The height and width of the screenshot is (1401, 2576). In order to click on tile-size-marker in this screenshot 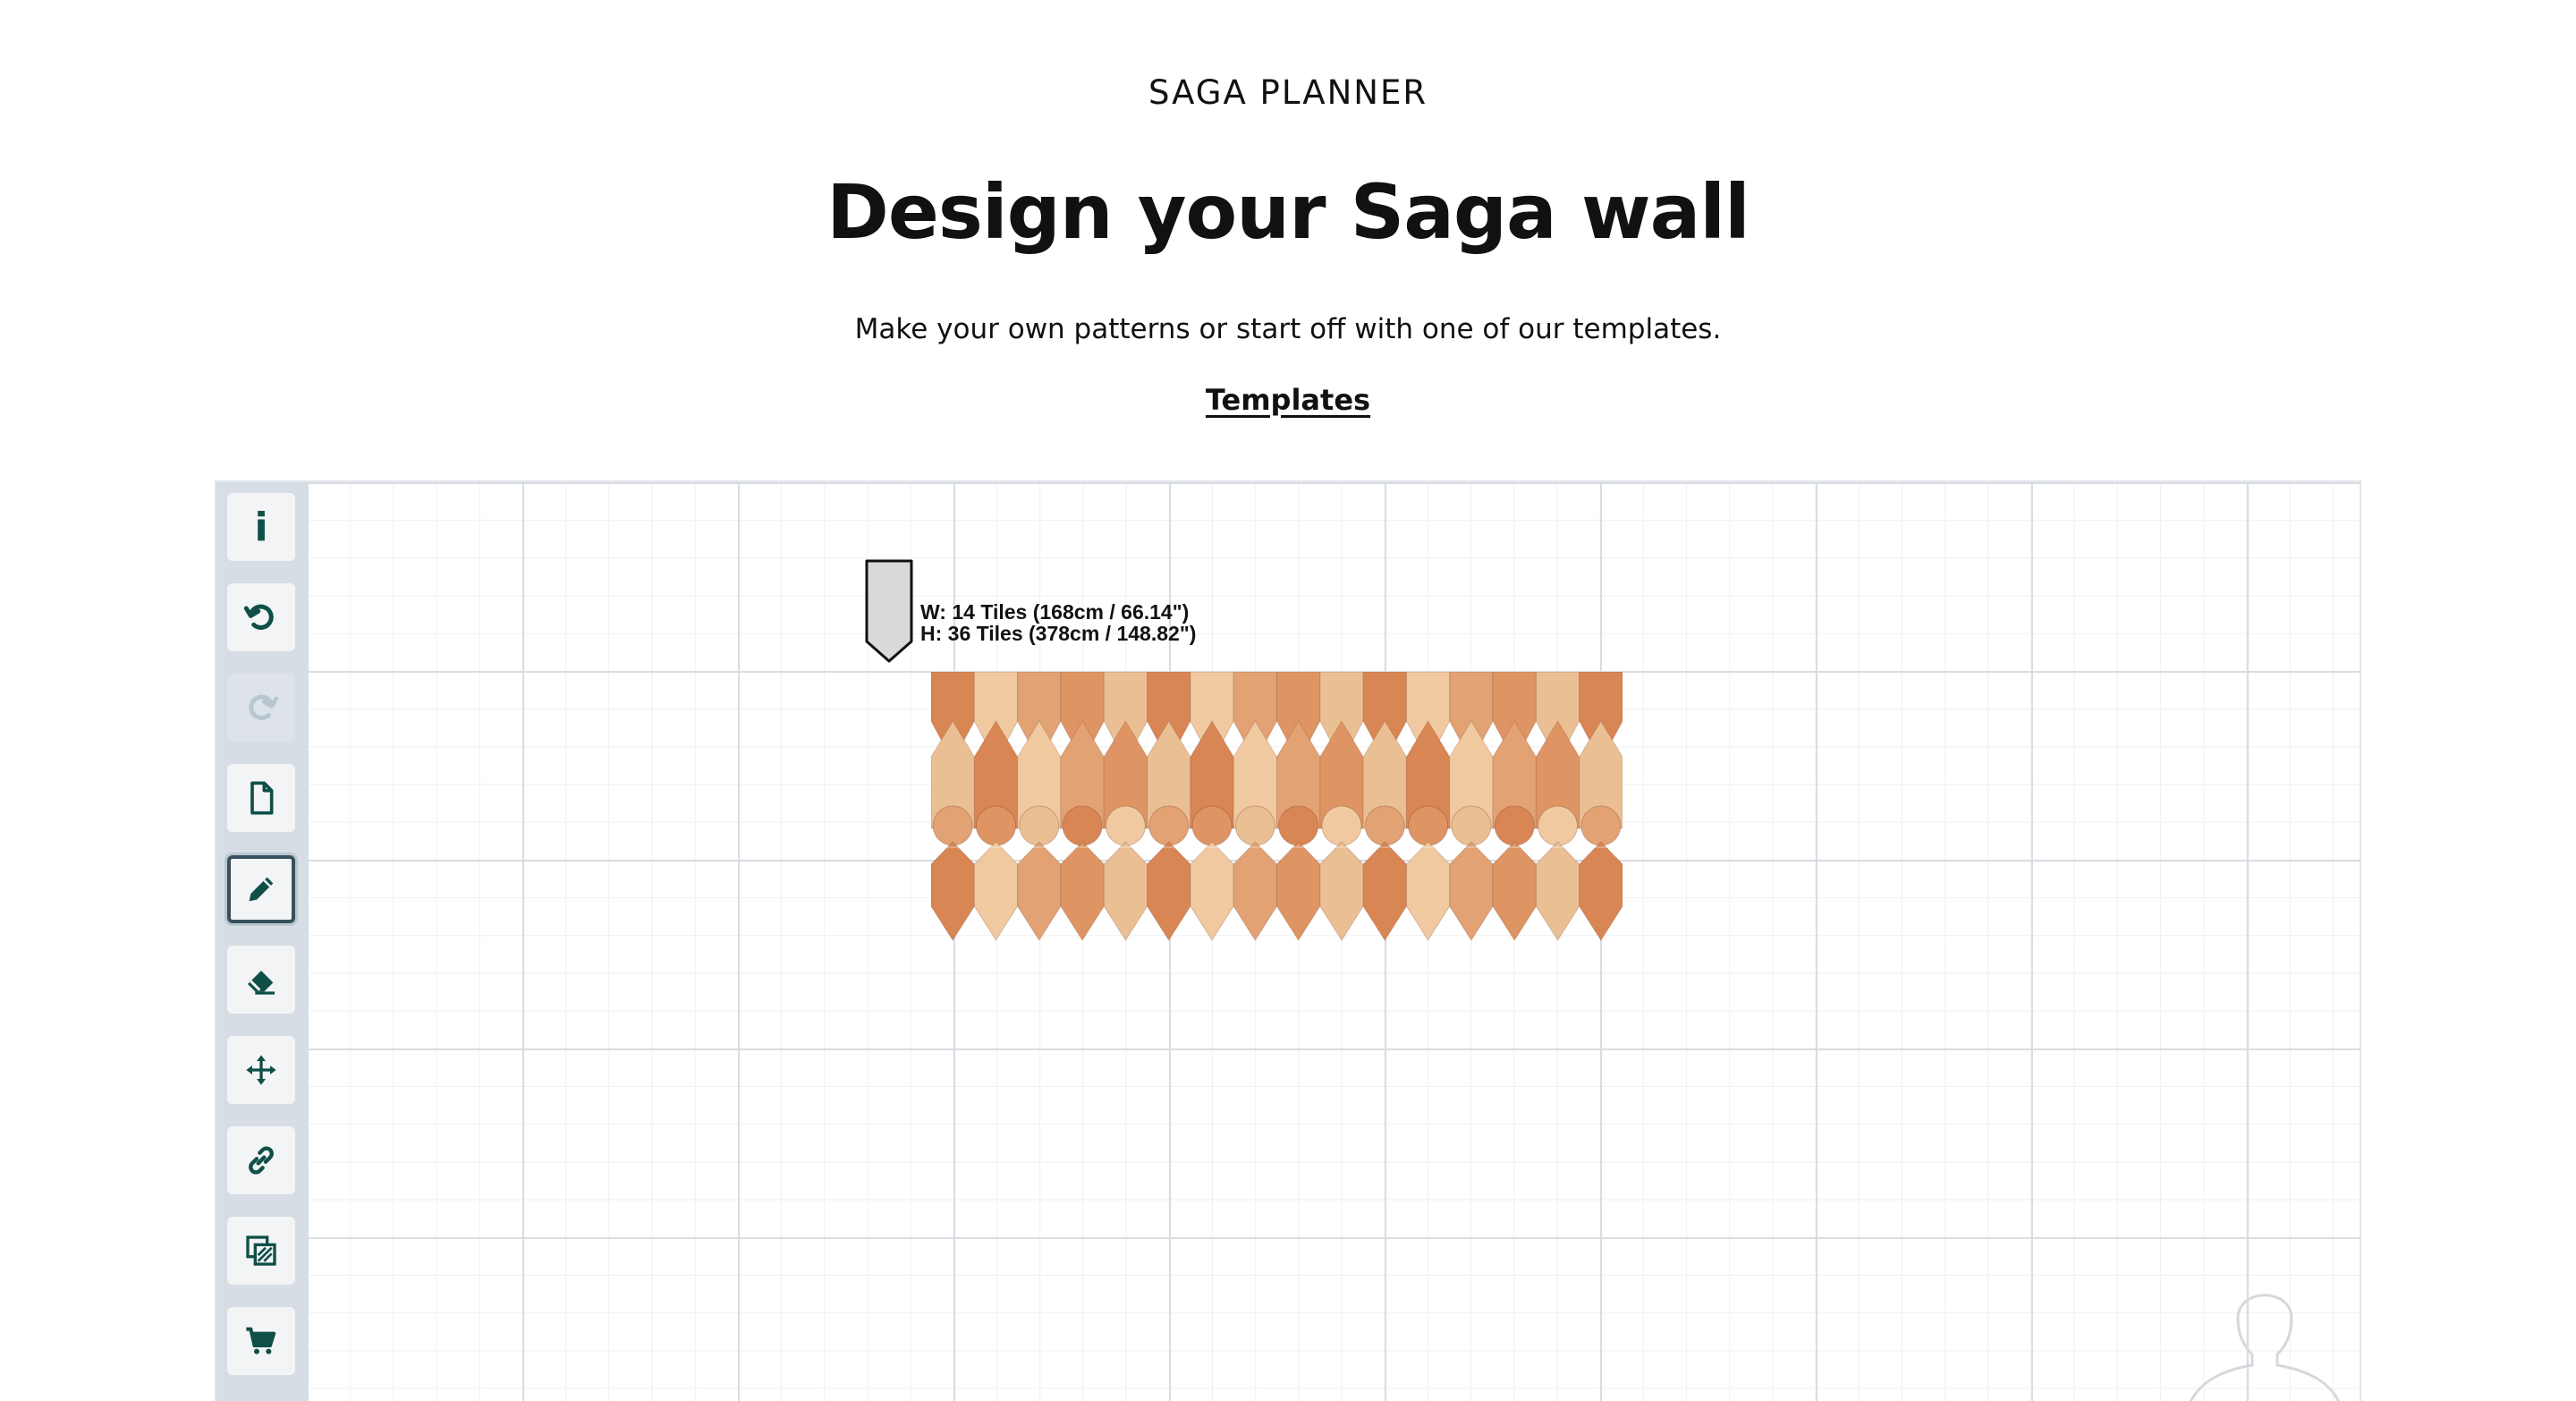, I will do `click(889, 611)`.